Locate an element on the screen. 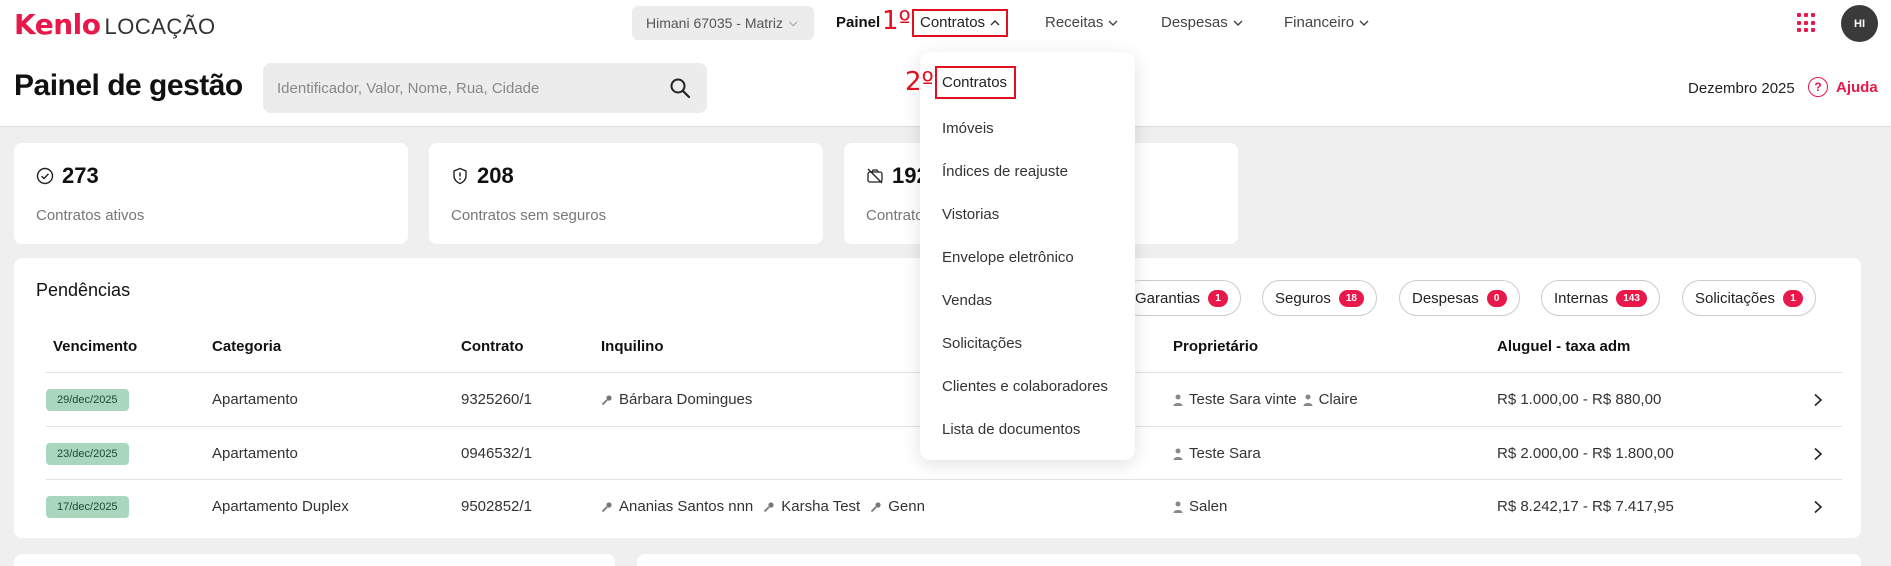  cell-inquilino: Bárbara Domingues is located at coordinates (676, 399).